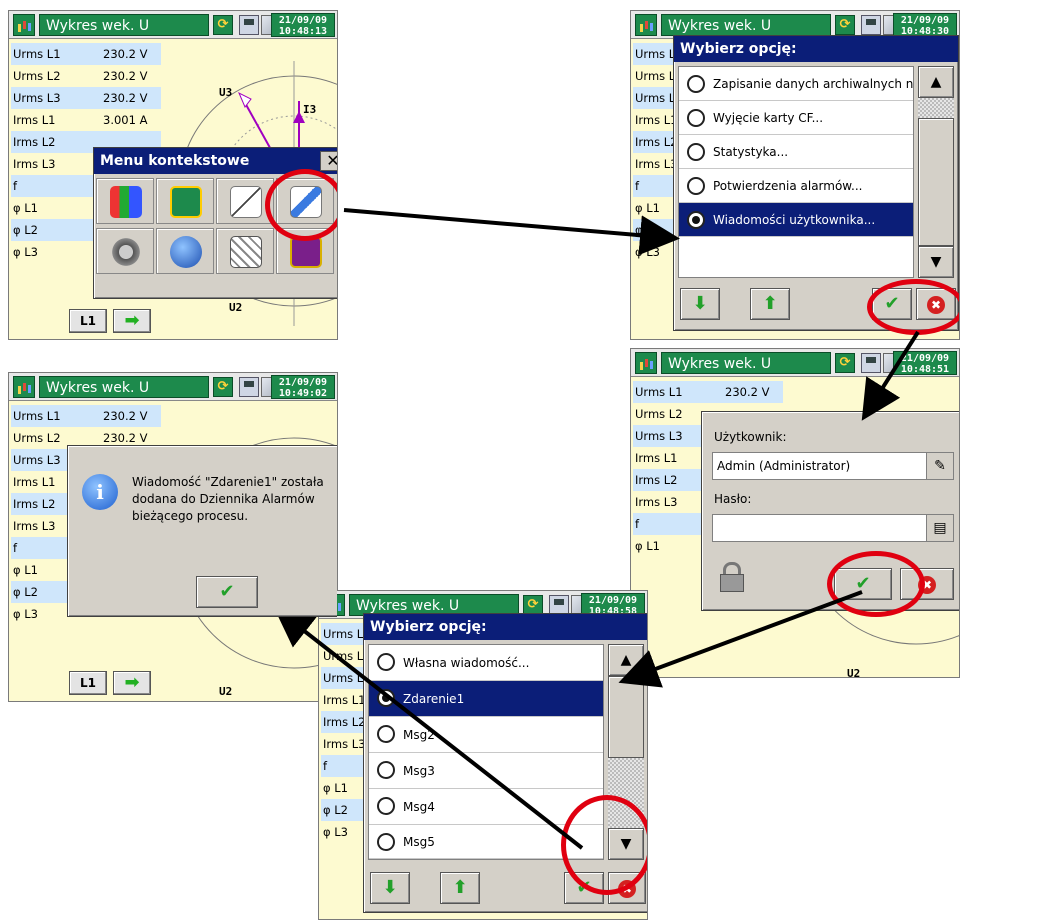 The width and height of the screenshot is (1059, 920). I want to click on ok-button: ✔, so click(227, 592).